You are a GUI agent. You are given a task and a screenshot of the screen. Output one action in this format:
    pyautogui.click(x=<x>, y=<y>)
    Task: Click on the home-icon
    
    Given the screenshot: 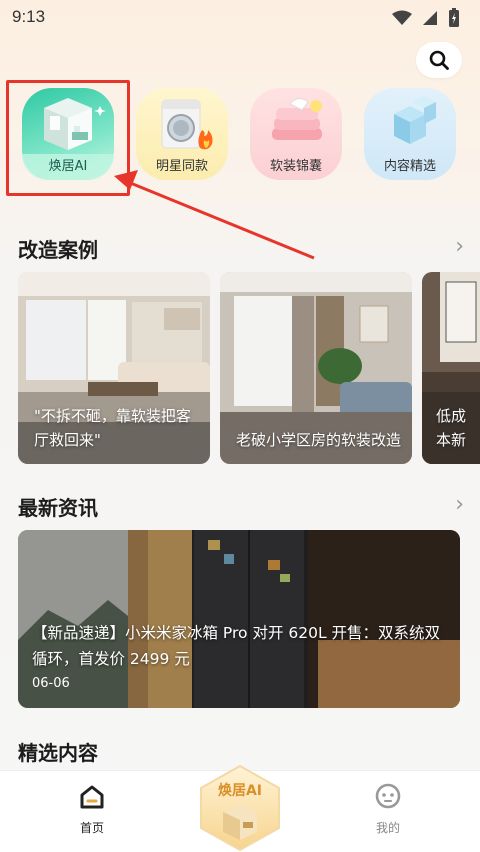 What is the action you would take?
    pyautogui.click(x=92, y=797)
    